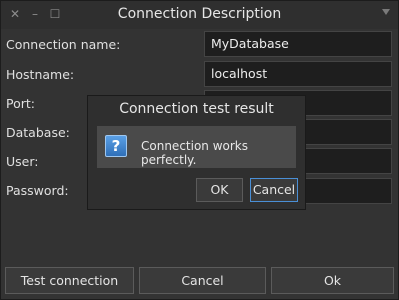 The height and width of the screenshot is (300, 399). What do you see at coordinates (386, 12) in the screenshot?
I see `chevron-down-icon` at bounding box center [386, 12].